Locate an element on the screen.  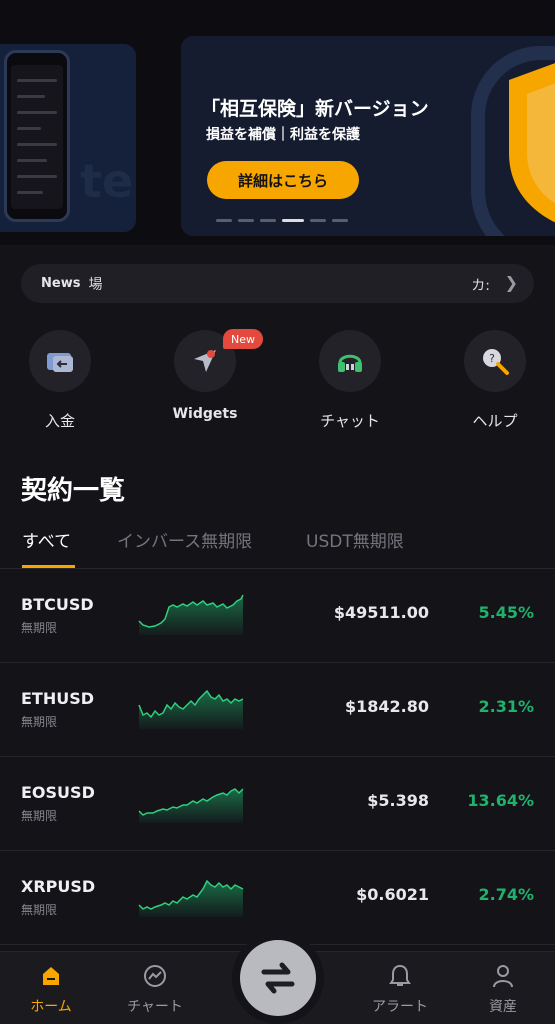
nav-chart-label: チャート is located at coordinates (155, 1007).